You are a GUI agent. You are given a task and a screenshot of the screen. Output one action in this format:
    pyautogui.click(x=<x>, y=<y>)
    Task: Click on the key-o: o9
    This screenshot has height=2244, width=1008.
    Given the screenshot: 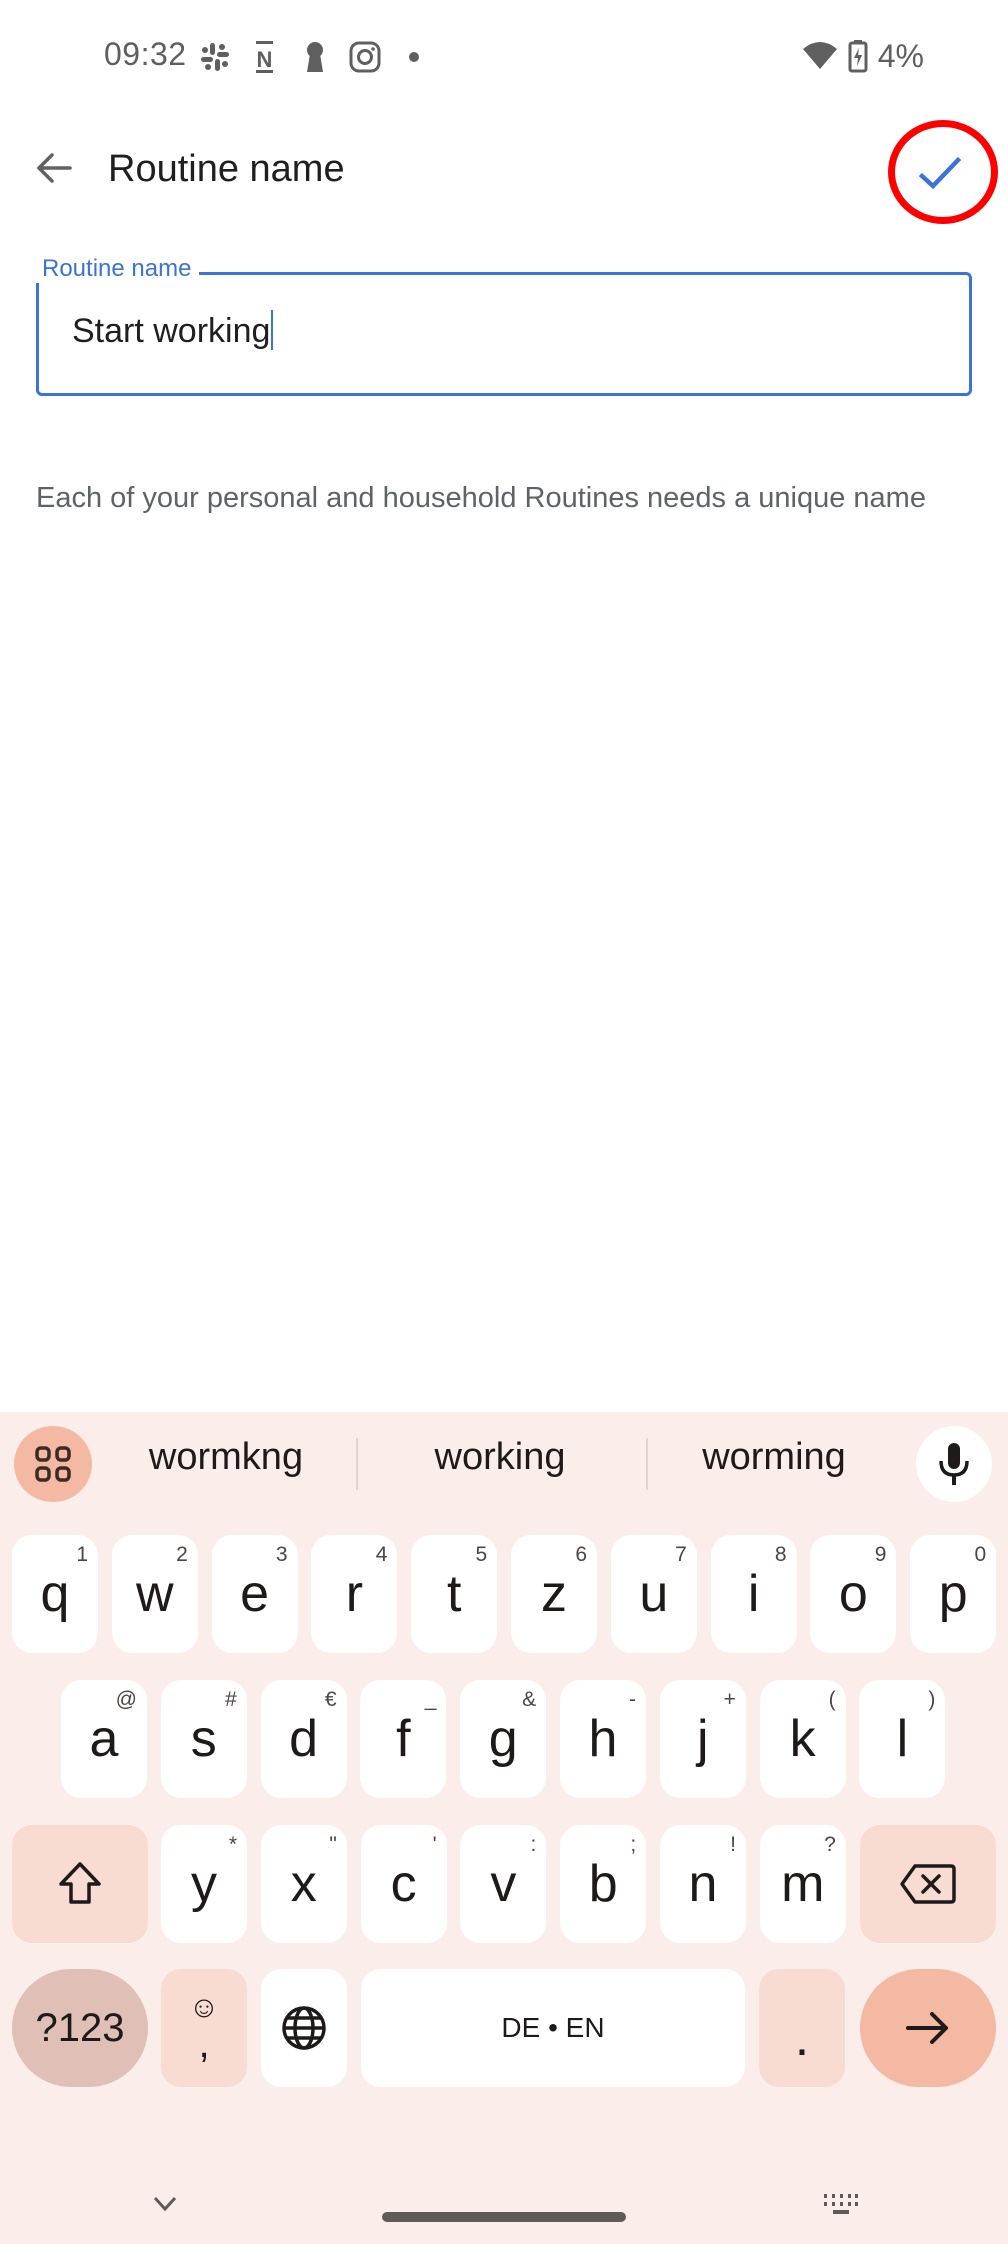 What is the action you would take?
    pyautogui.click(x=853, y=1594)
    